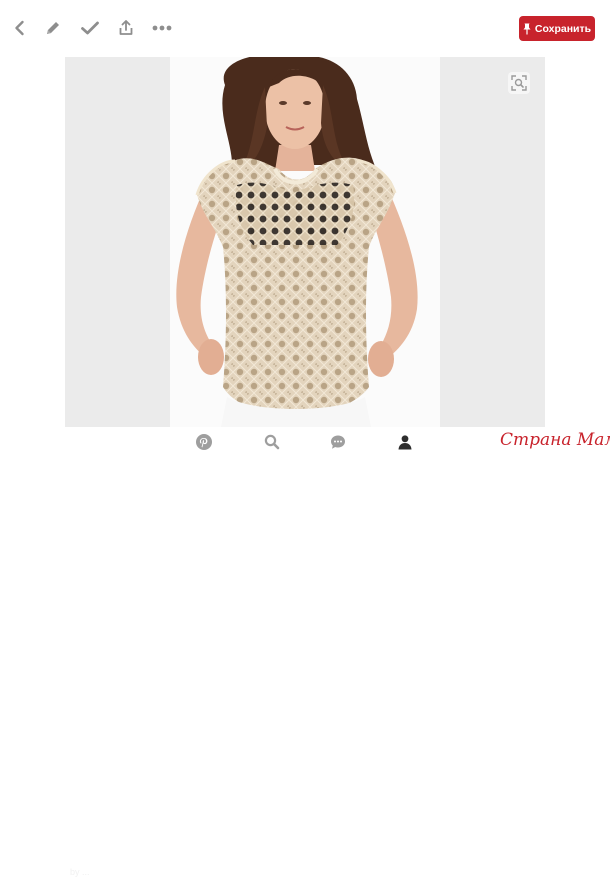  I want to click on chevron-left-icon, so click(19, 28).